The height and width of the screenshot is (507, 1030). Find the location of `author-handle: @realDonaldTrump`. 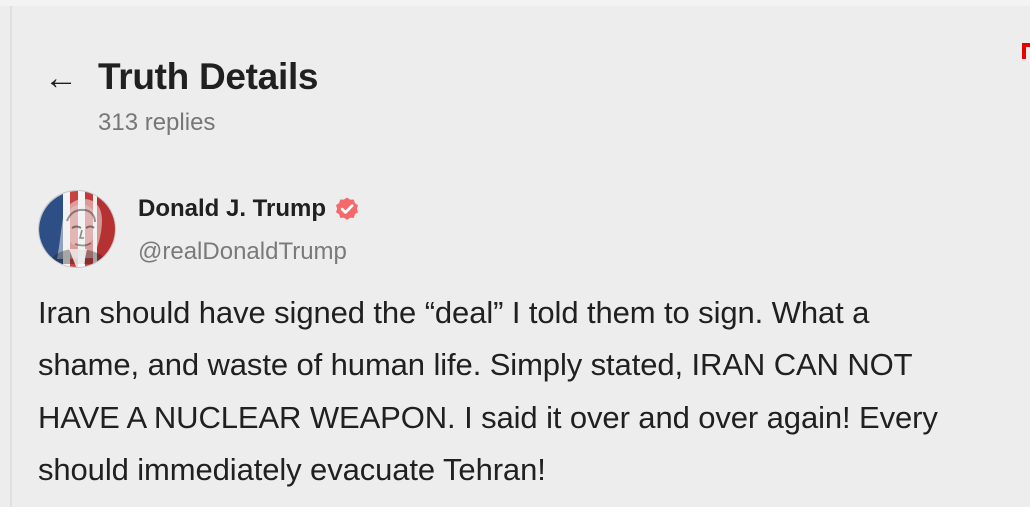

author-handle: @realDonaldTrump is located at coordinates (242, 252).